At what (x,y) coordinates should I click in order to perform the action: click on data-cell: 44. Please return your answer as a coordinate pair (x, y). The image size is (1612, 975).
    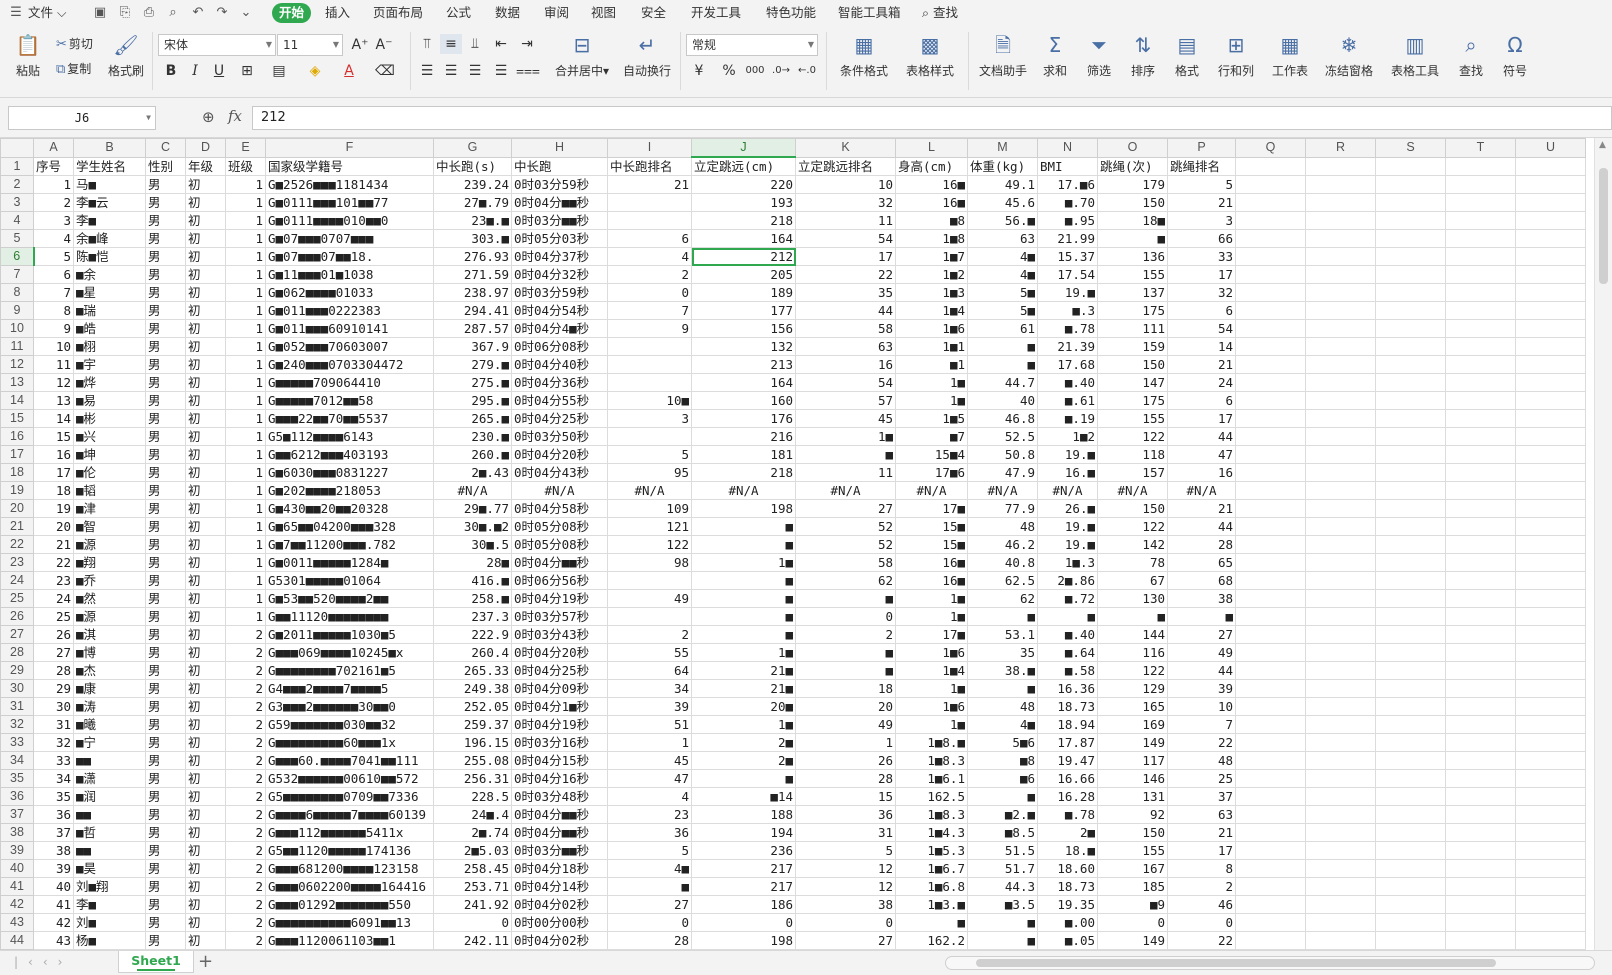
    Looking at the image, I should click on (1201, 670).